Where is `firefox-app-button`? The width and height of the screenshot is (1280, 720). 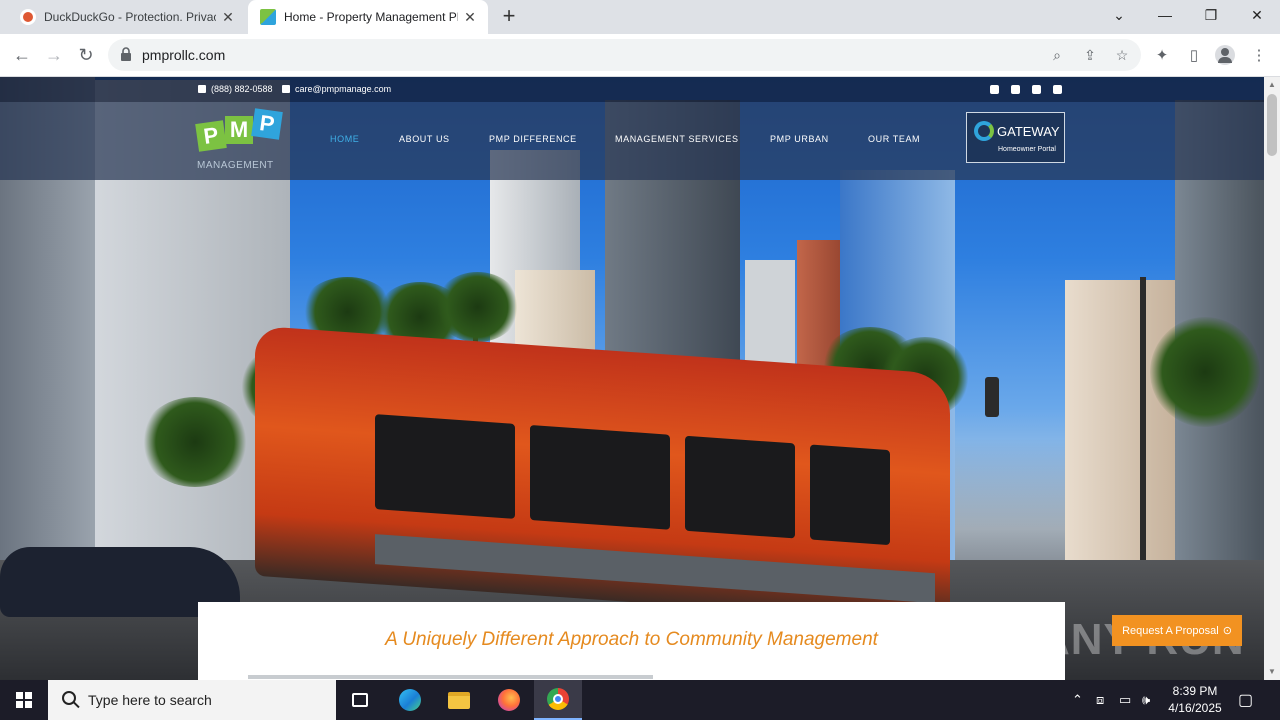 firefox-app-button is located at coordinates (509, 700).